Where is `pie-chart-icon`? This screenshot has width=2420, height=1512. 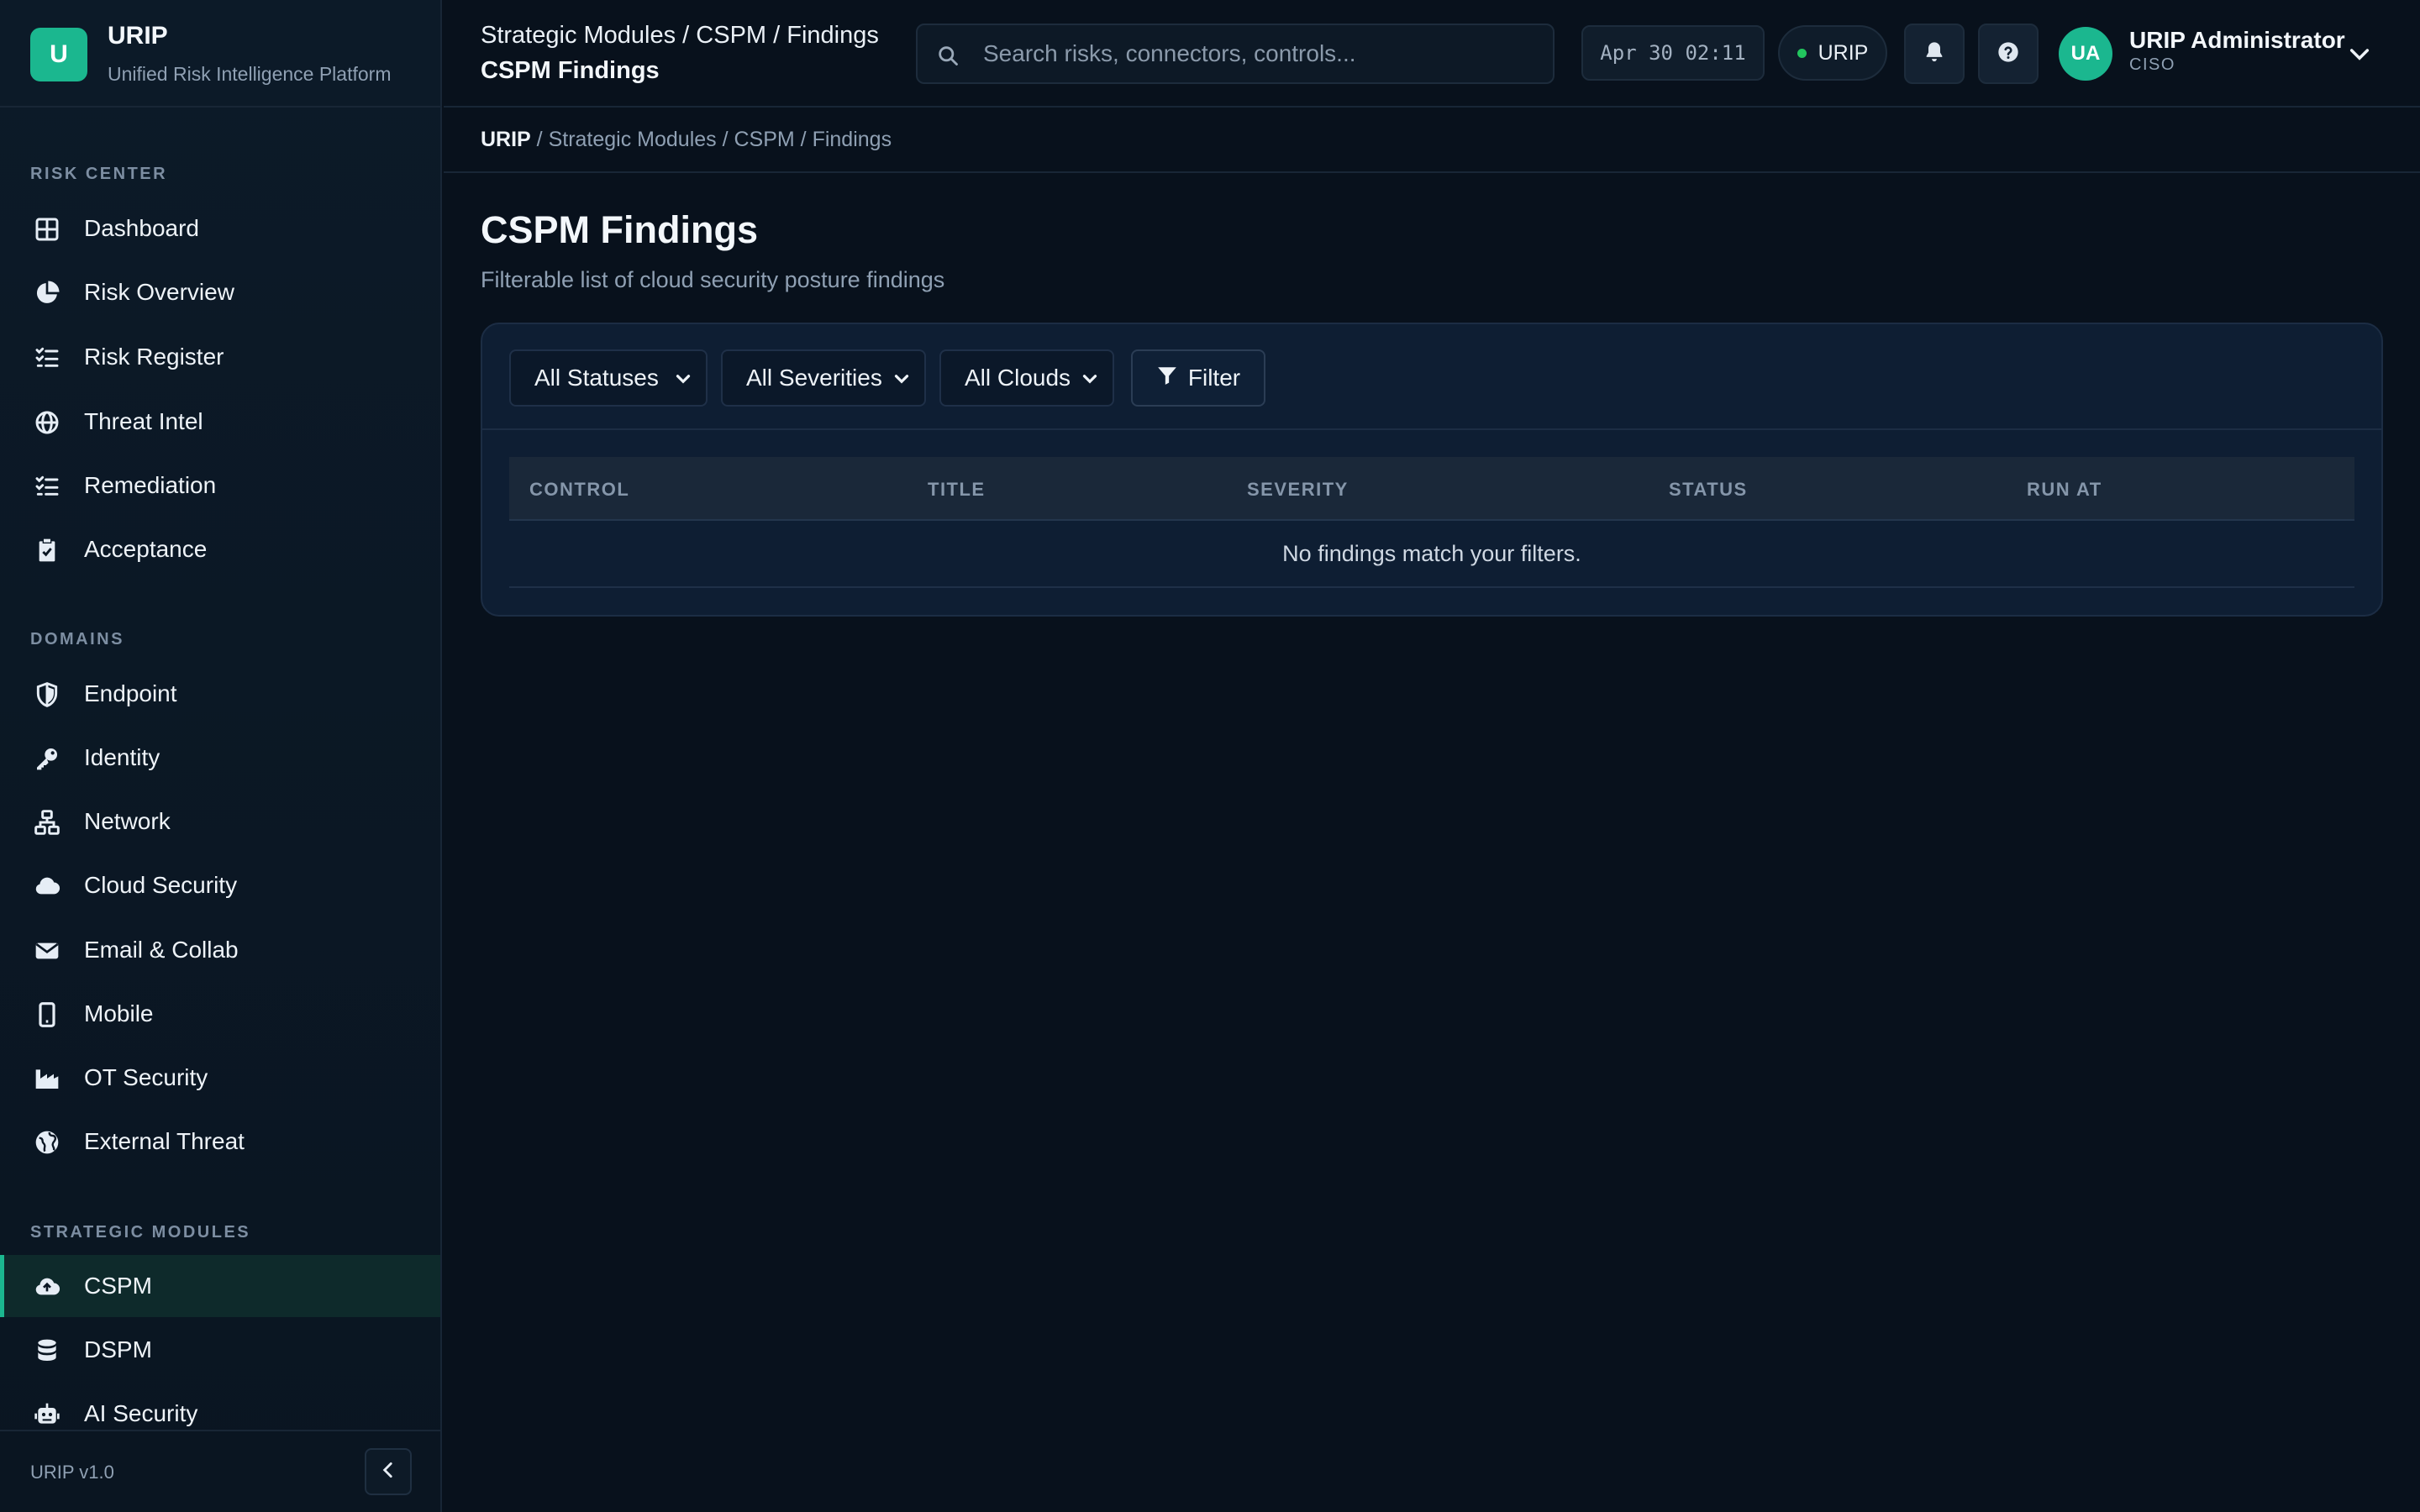
pie-chart-icon is located at coordinates (47, 293).